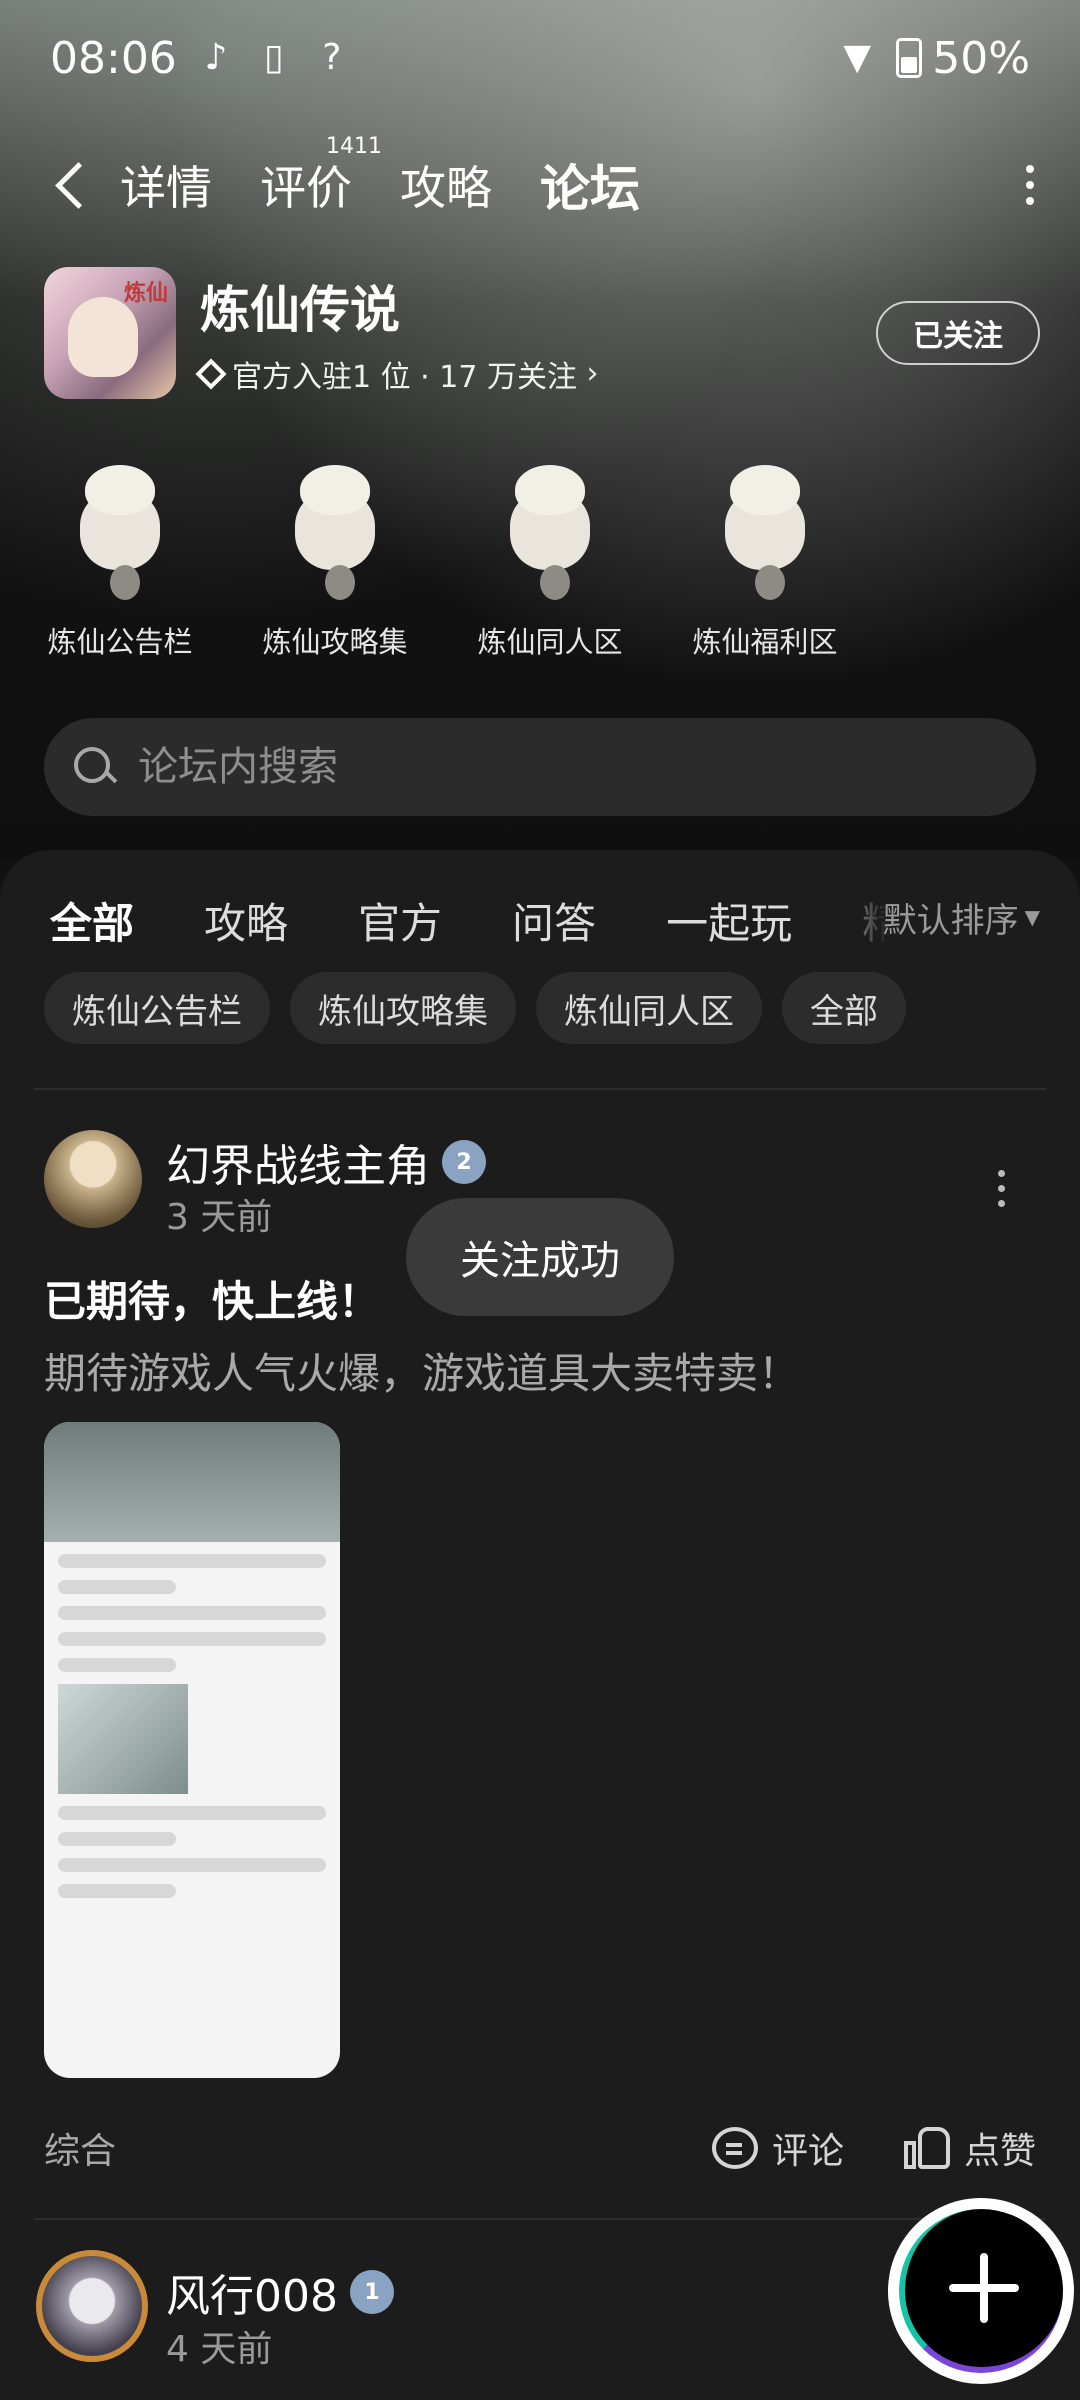 Image resolution: width=1080 pixels, height=2400 pixels. I want to click on status-time: 08:06, so click(113, 58).